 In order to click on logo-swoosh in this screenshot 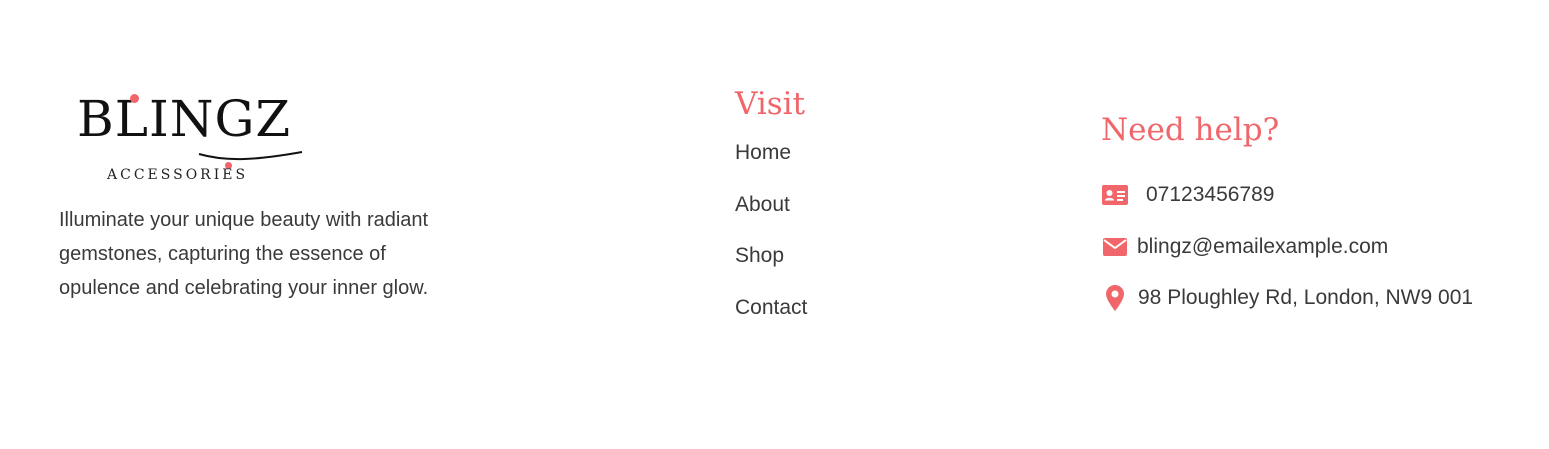, I will do `click(250, 156)`.